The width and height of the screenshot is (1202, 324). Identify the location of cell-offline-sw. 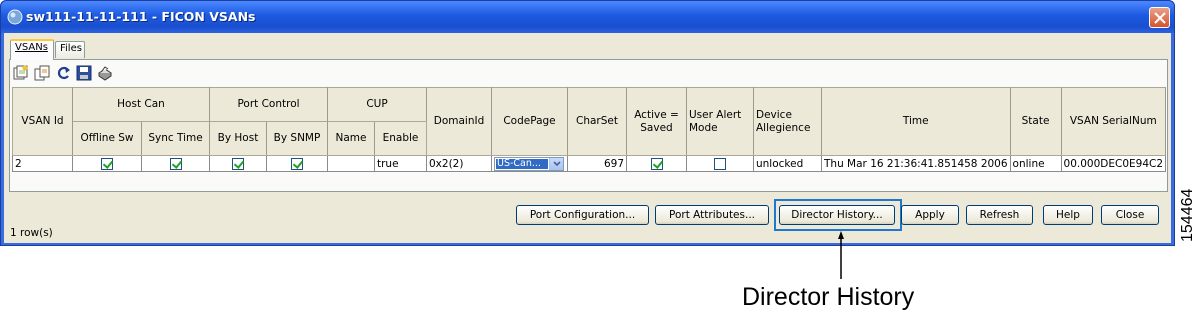
(107, 163).